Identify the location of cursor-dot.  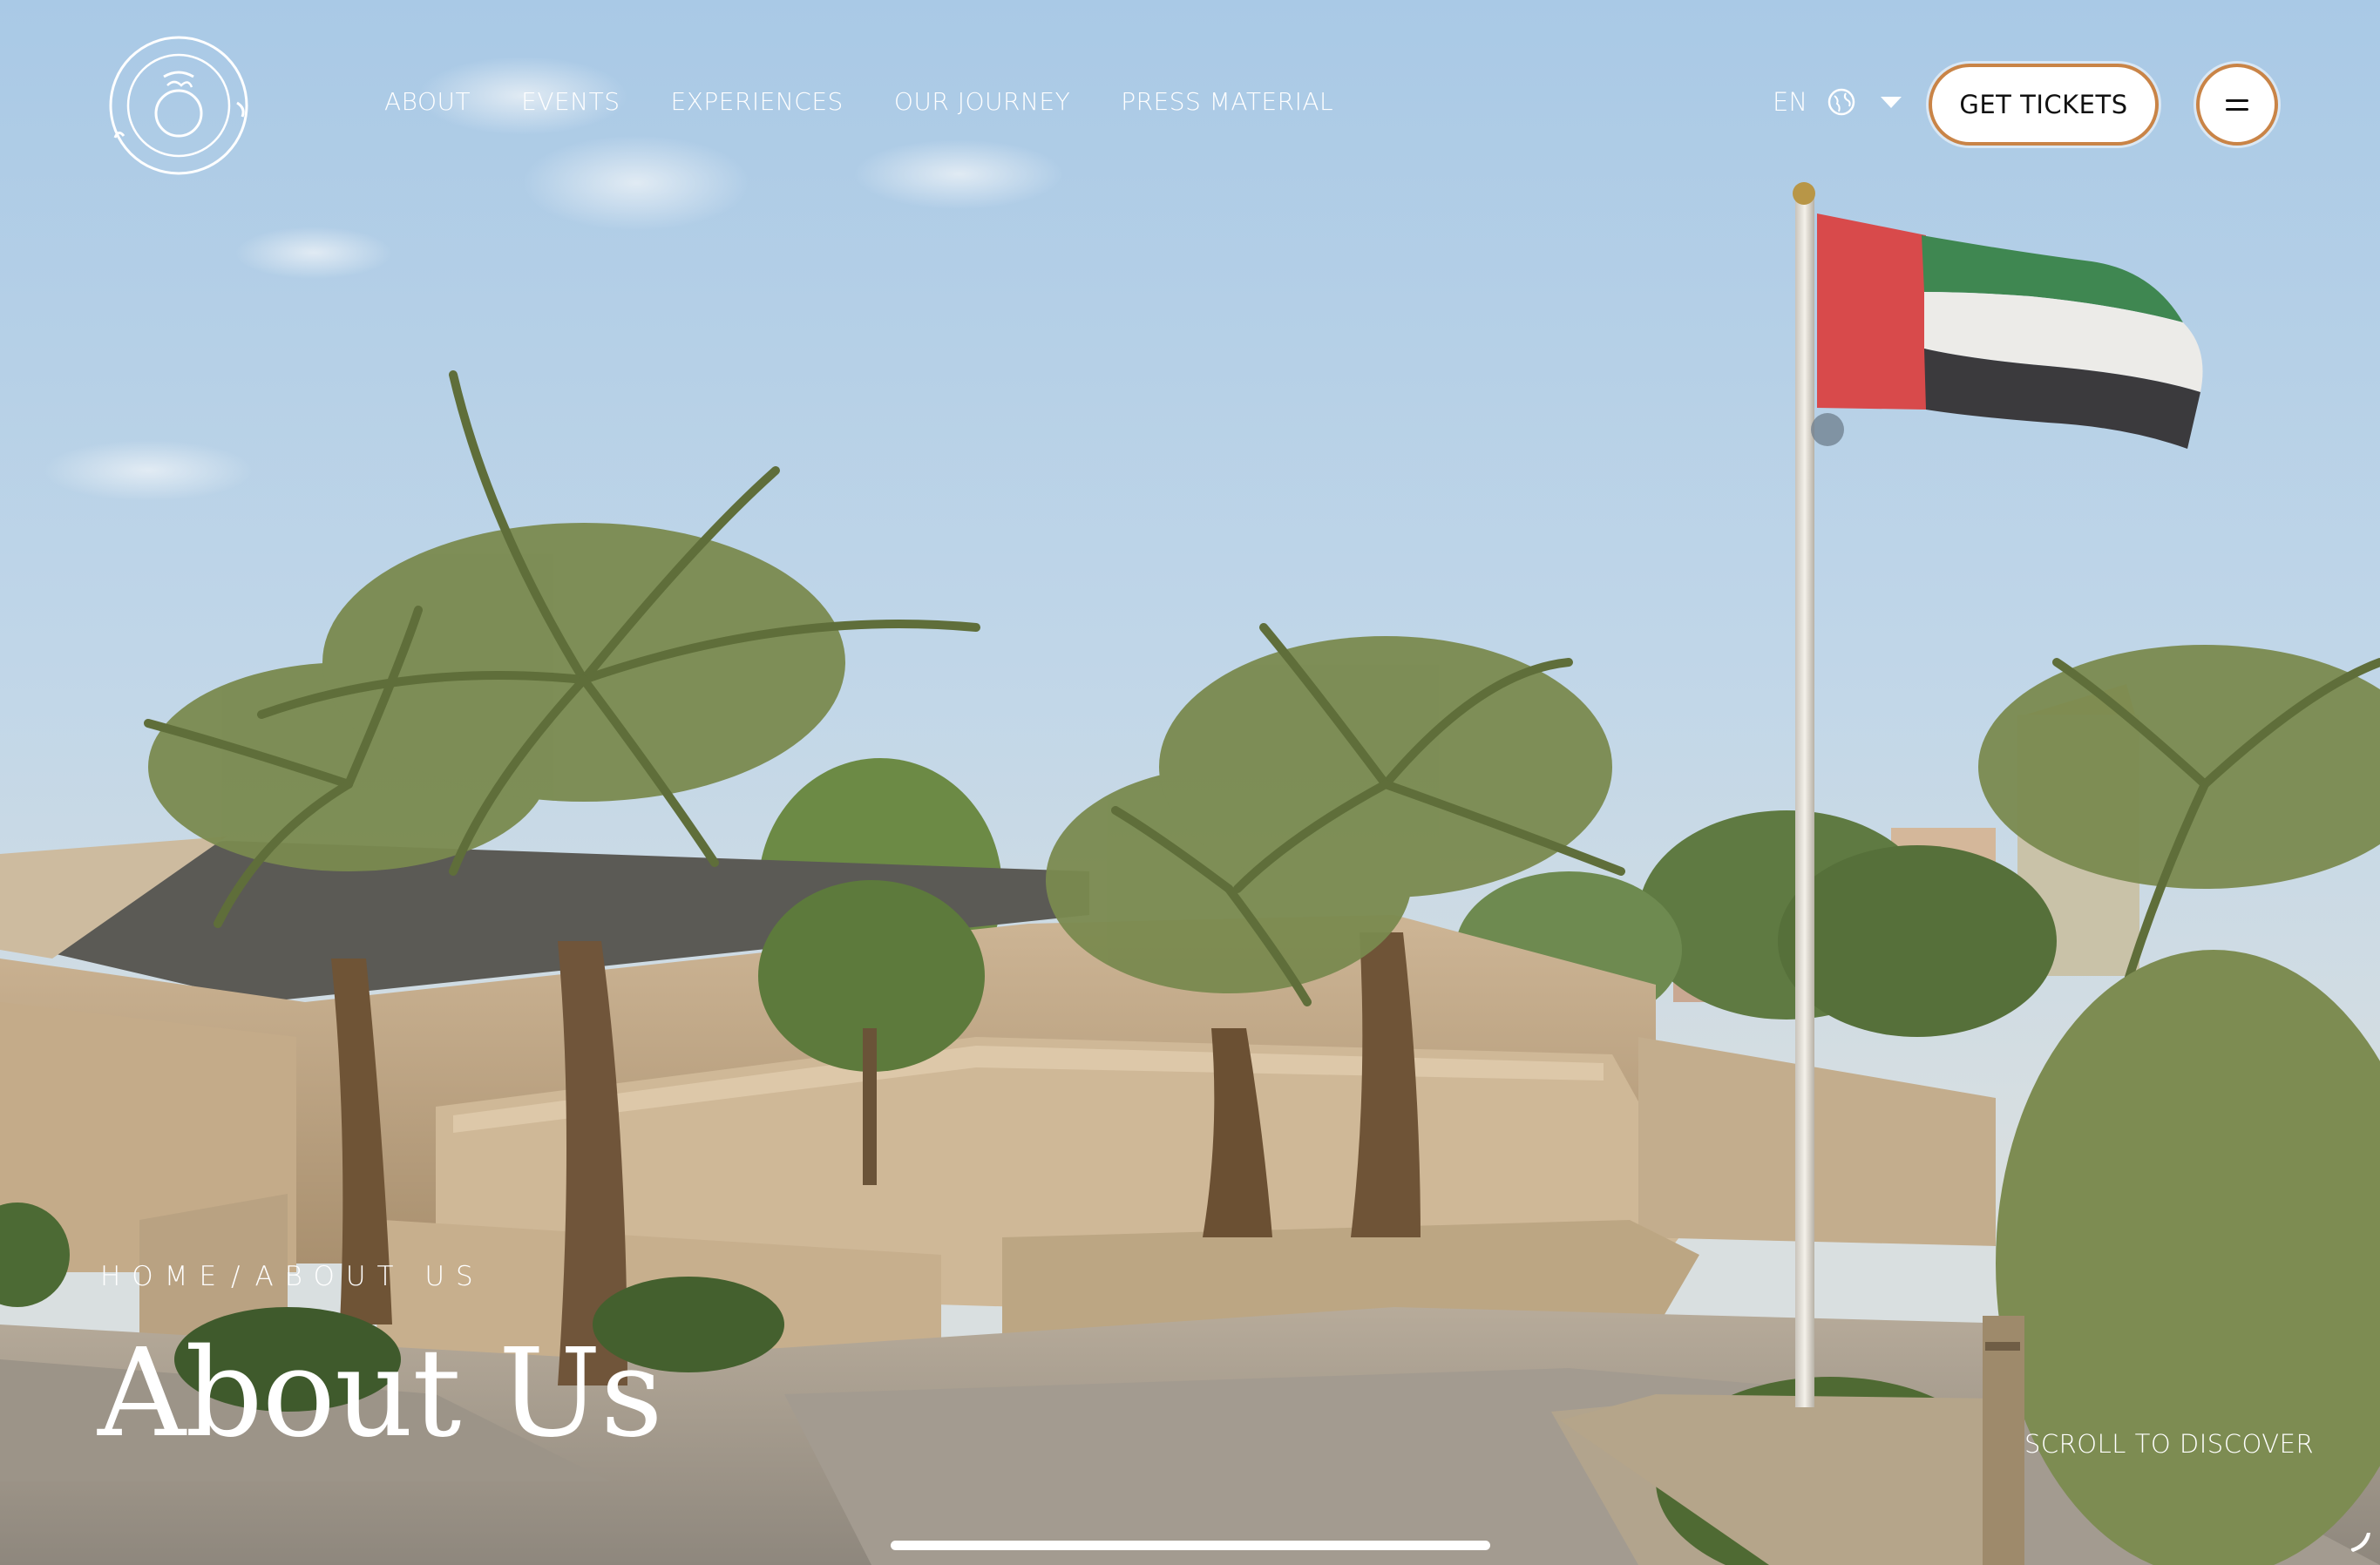
(1827, 429).